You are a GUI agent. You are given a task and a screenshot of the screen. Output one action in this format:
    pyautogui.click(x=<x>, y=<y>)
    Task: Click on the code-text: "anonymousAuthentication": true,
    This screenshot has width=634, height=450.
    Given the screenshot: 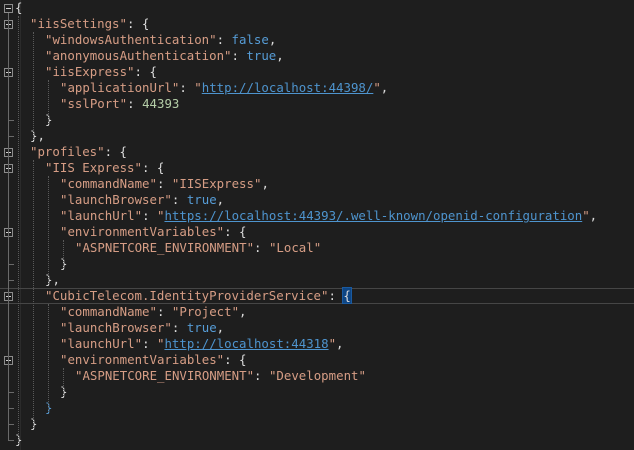 What is the action you would take?
    pyautogui.click(x=164, y=56)
    